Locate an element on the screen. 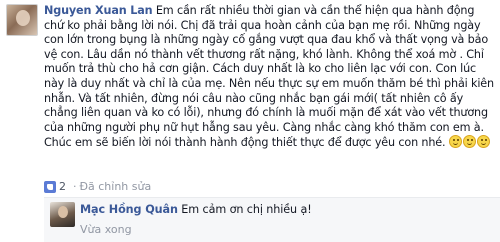  reply-author-link: Mạc Hồng Quân is located at coordinates (129, 209).